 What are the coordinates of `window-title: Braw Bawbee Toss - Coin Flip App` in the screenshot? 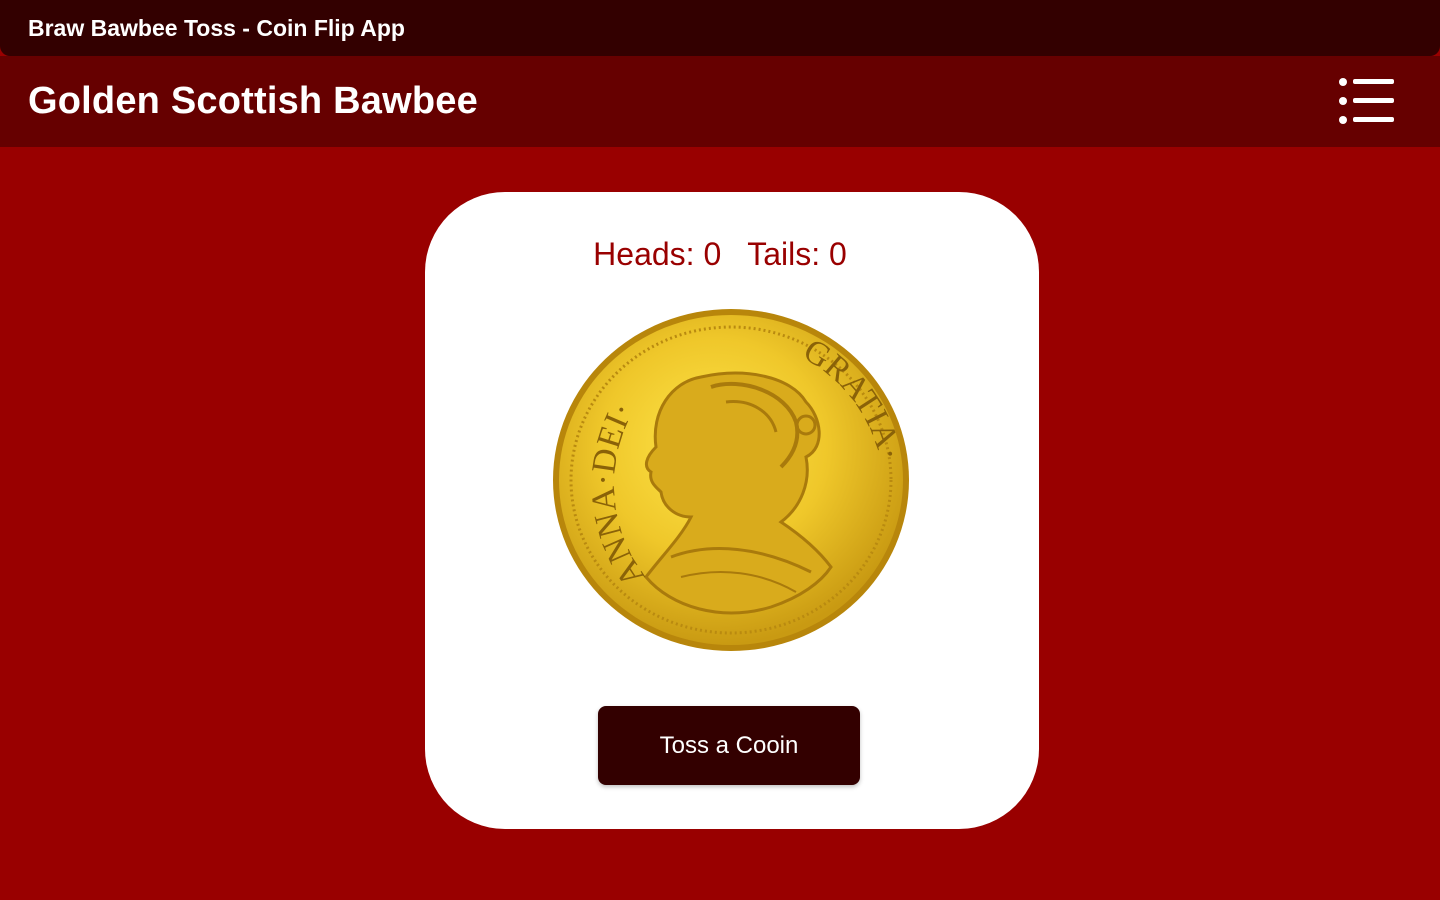 It's located at (216, 27).